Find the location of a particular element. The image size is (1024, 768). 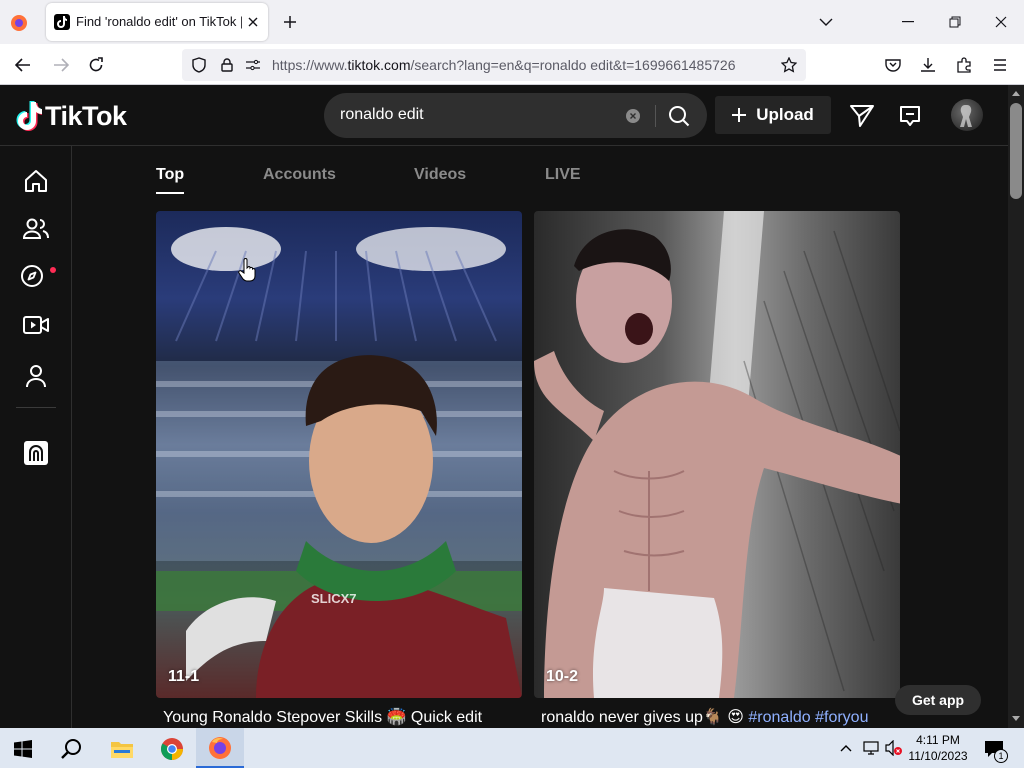

chrome-icon is located at coordinates (172, 749).